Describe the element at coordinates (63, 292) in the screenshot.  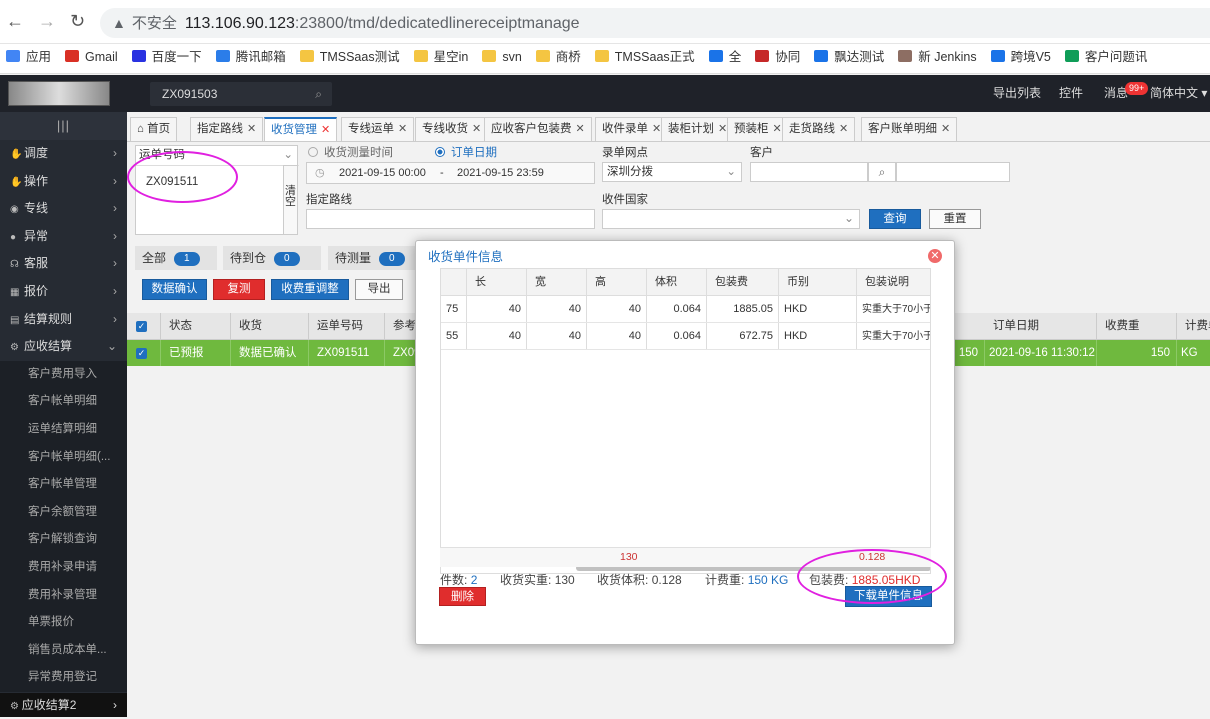
I see `sidebar-item-5: ▦ 报价 ›` at that location.